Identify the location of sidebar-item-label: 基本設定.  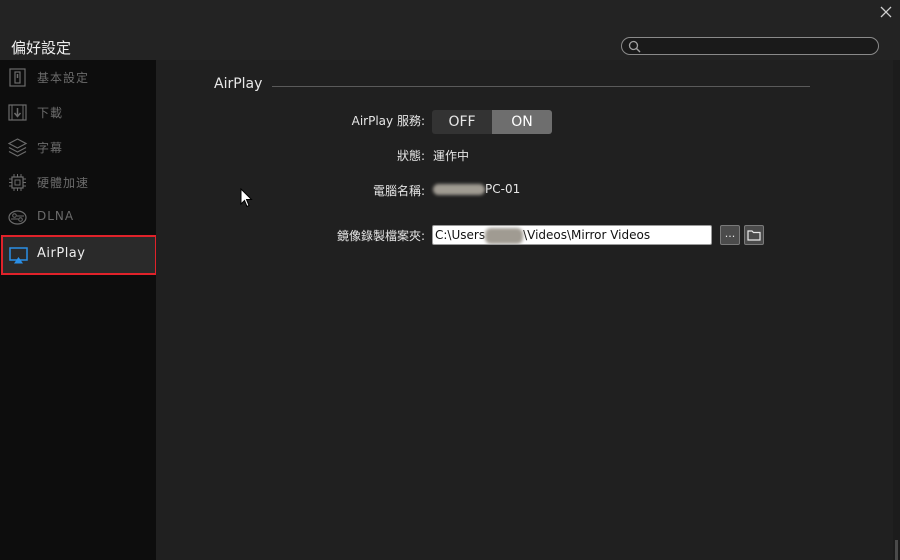
(63, 78).